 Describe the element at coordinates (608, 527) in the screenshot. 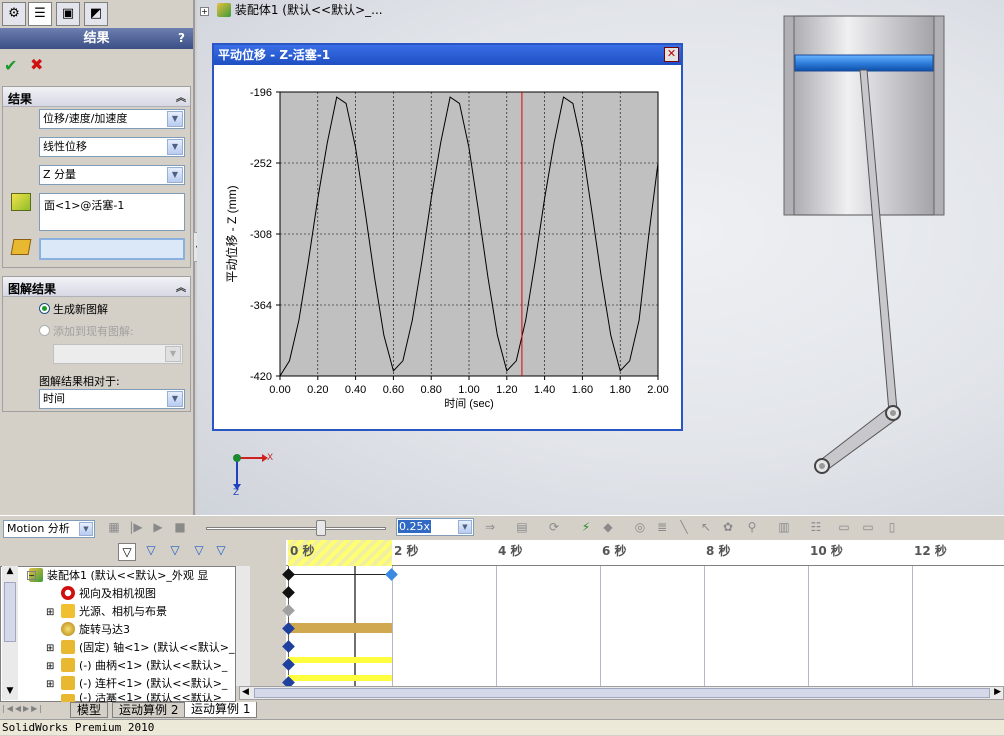

I see `add-key-icon: ◆` at that location.